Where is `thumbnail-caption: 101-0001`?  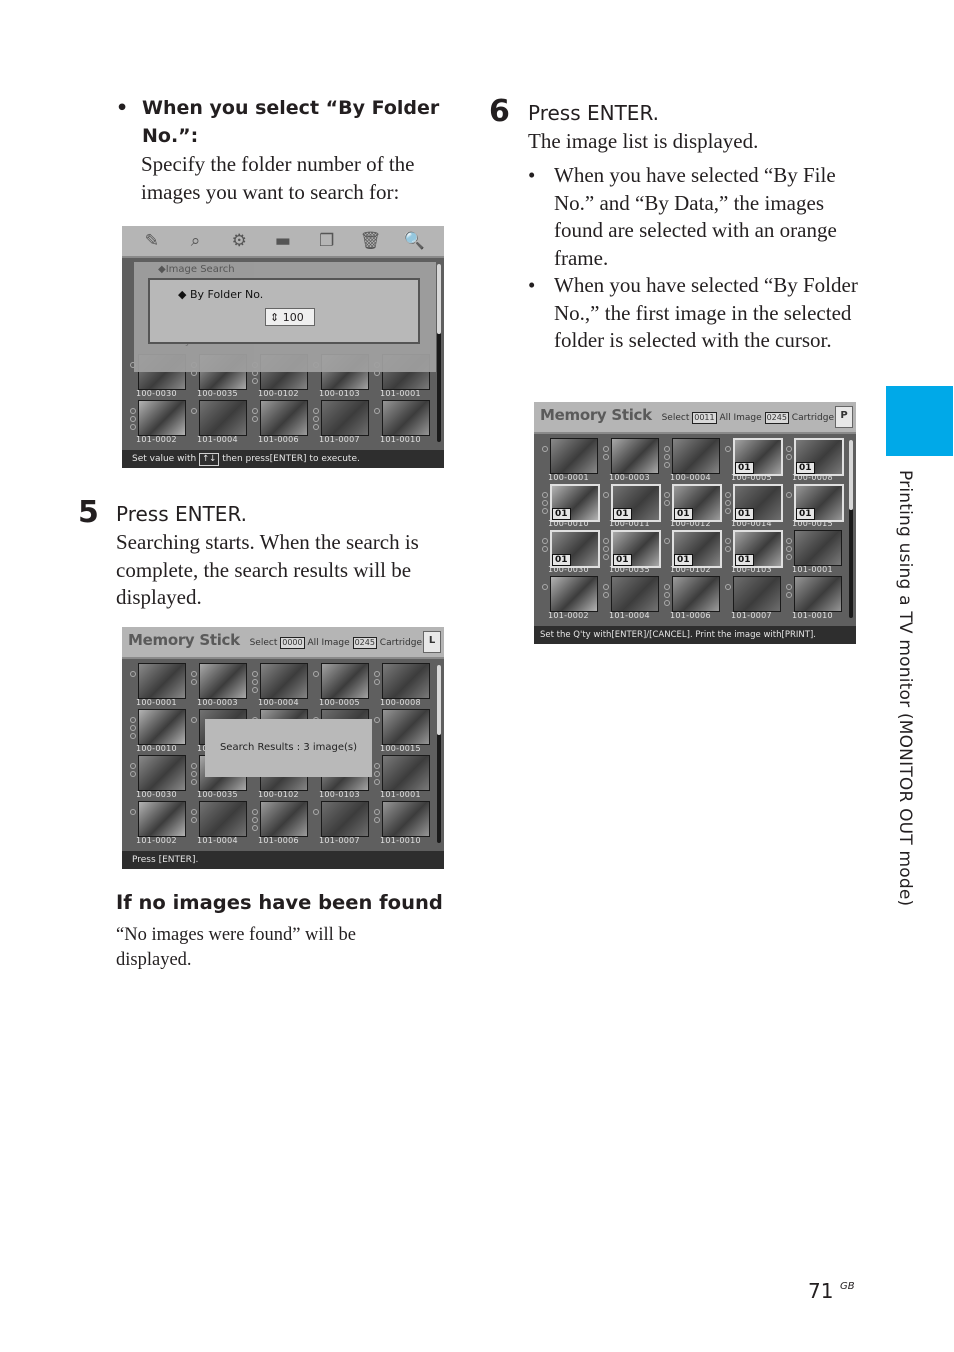 thumbnail-caption: 101-0001 is located at coordinates (400, 794).